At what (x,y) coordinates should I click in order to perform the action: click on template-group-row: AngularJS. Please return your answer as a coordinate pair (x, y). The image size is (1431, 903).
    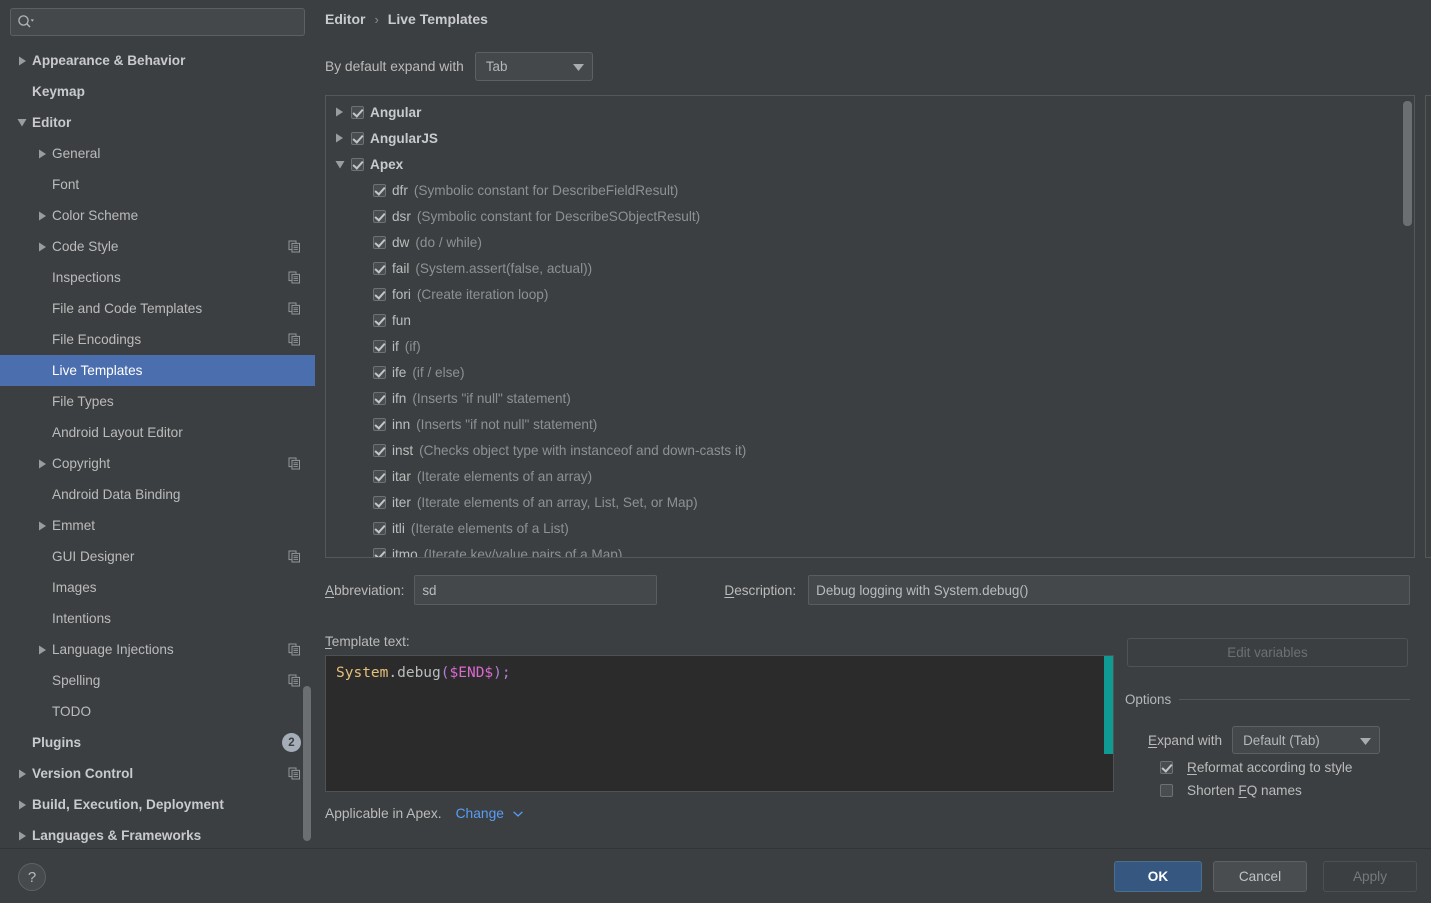
    Looking at the image, I should click on (870, 138).